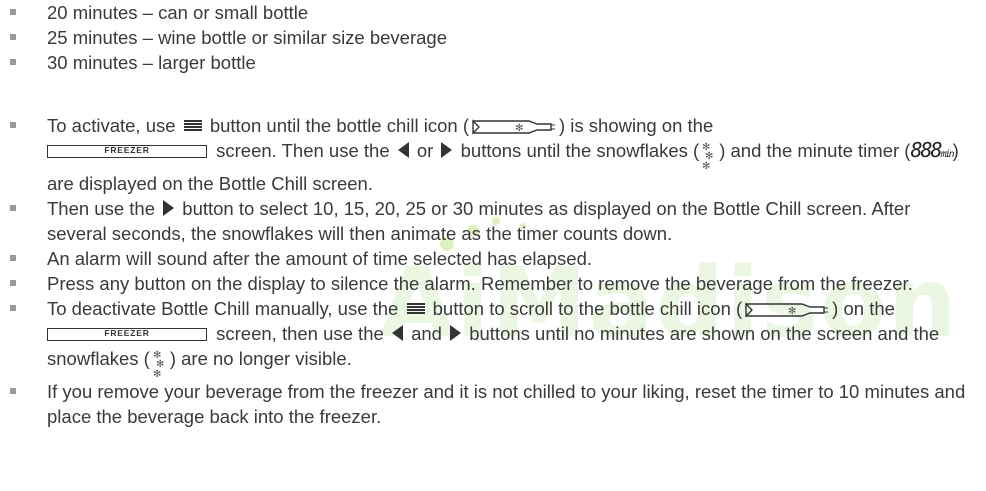  What do you see at coordinates (426, 333) in the screenshot?
I see `text: and` at bounding box center [426, 333].